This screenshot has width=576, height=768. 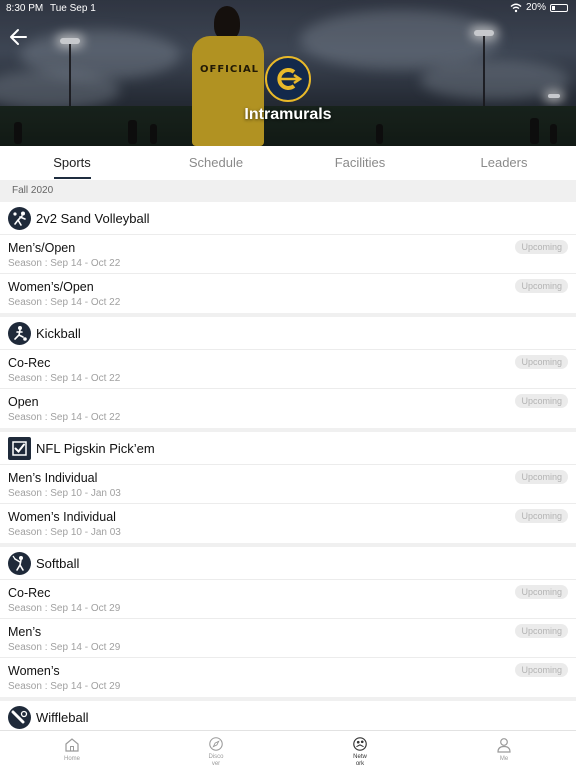 I want to click on compass-icon, so click(x=216, y=744).